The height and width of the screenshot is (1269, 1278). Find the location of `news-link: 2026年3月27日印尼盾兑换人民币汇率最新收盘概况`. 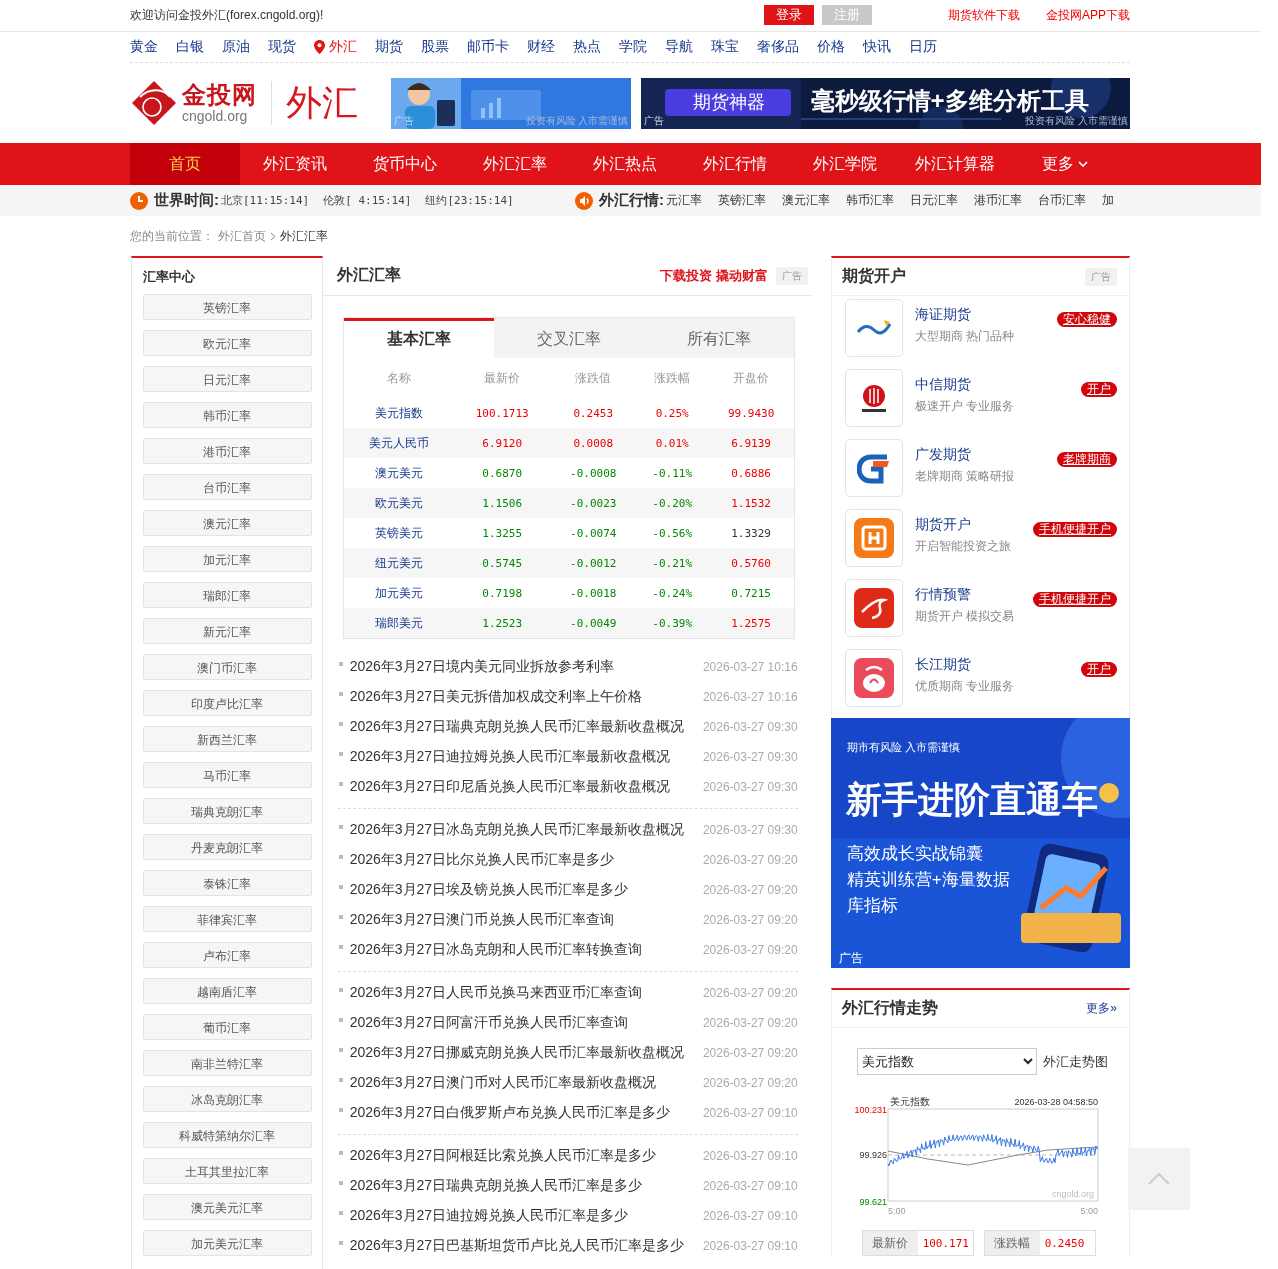

news-link: 2026年3月27日印尼盾兑换人民币汇率最新收盘概况 is located at coordinates (526, 787).